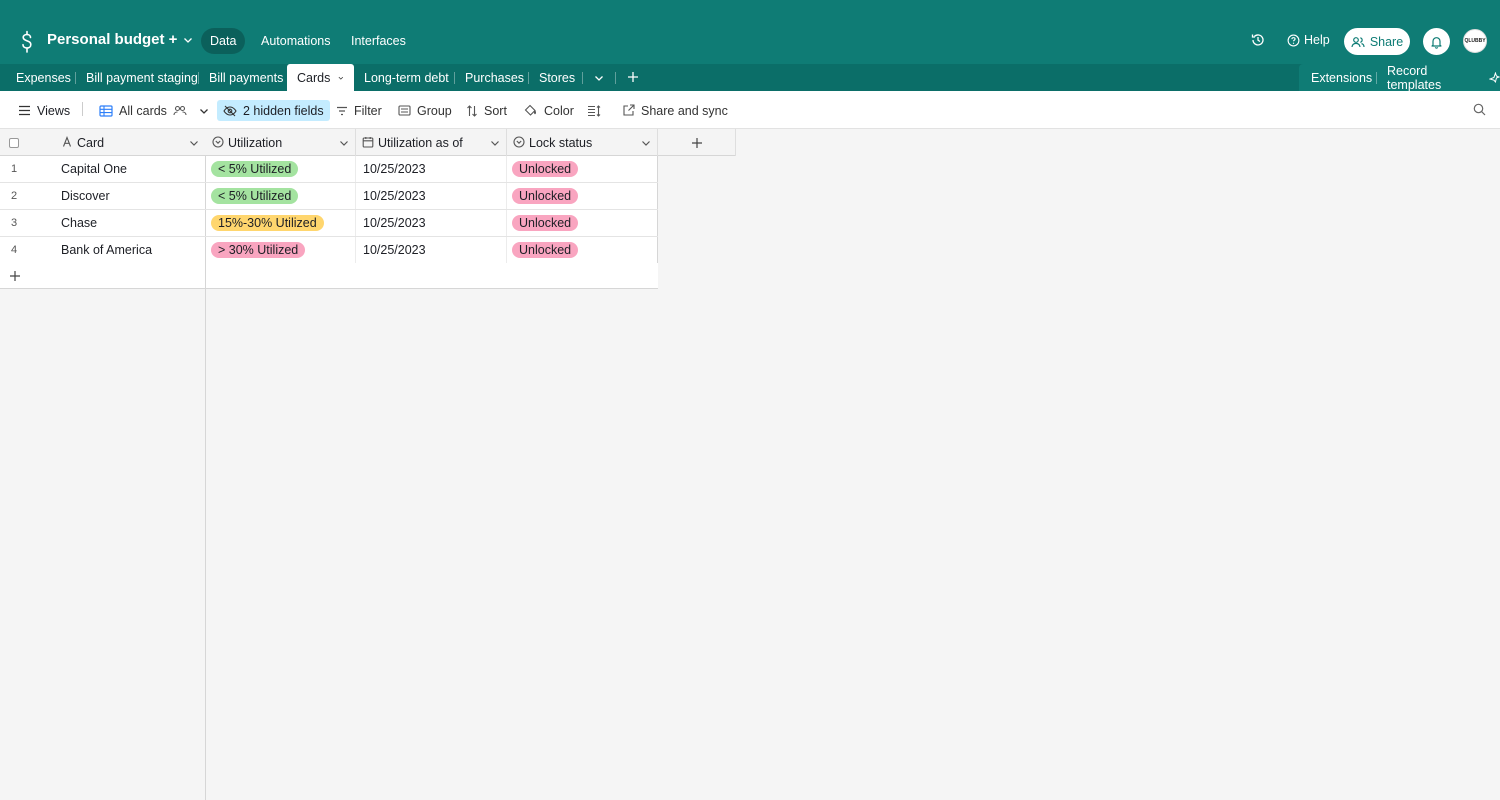  I want to click on tab-cards: Cards, so click(320, 77).